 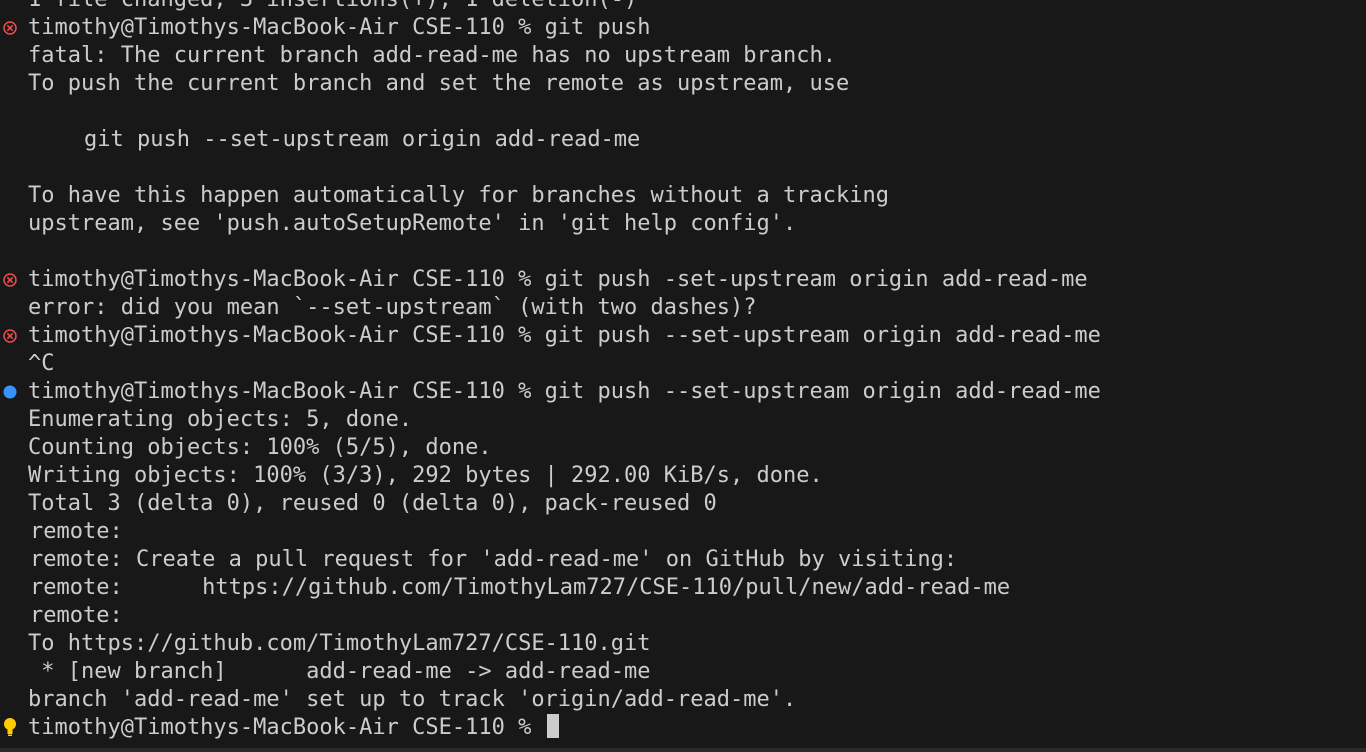 What do you see at coordinates (552, 726) in the screenshot?
I see `terminal-cursor` at bounding box center [552, 726].